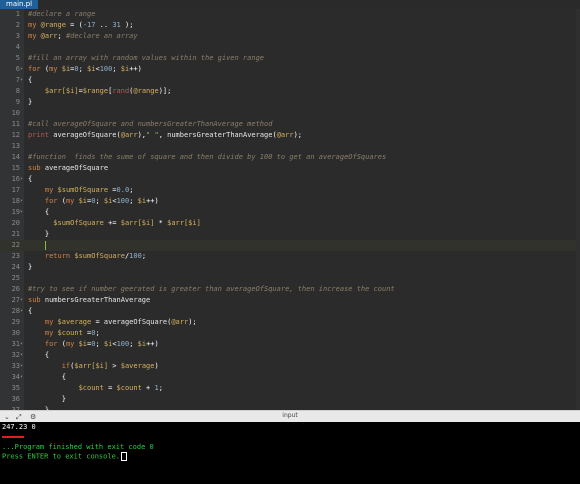  I want to click on code-line: 2 my @range = (-17 .. 31 );, so click(290, 25).